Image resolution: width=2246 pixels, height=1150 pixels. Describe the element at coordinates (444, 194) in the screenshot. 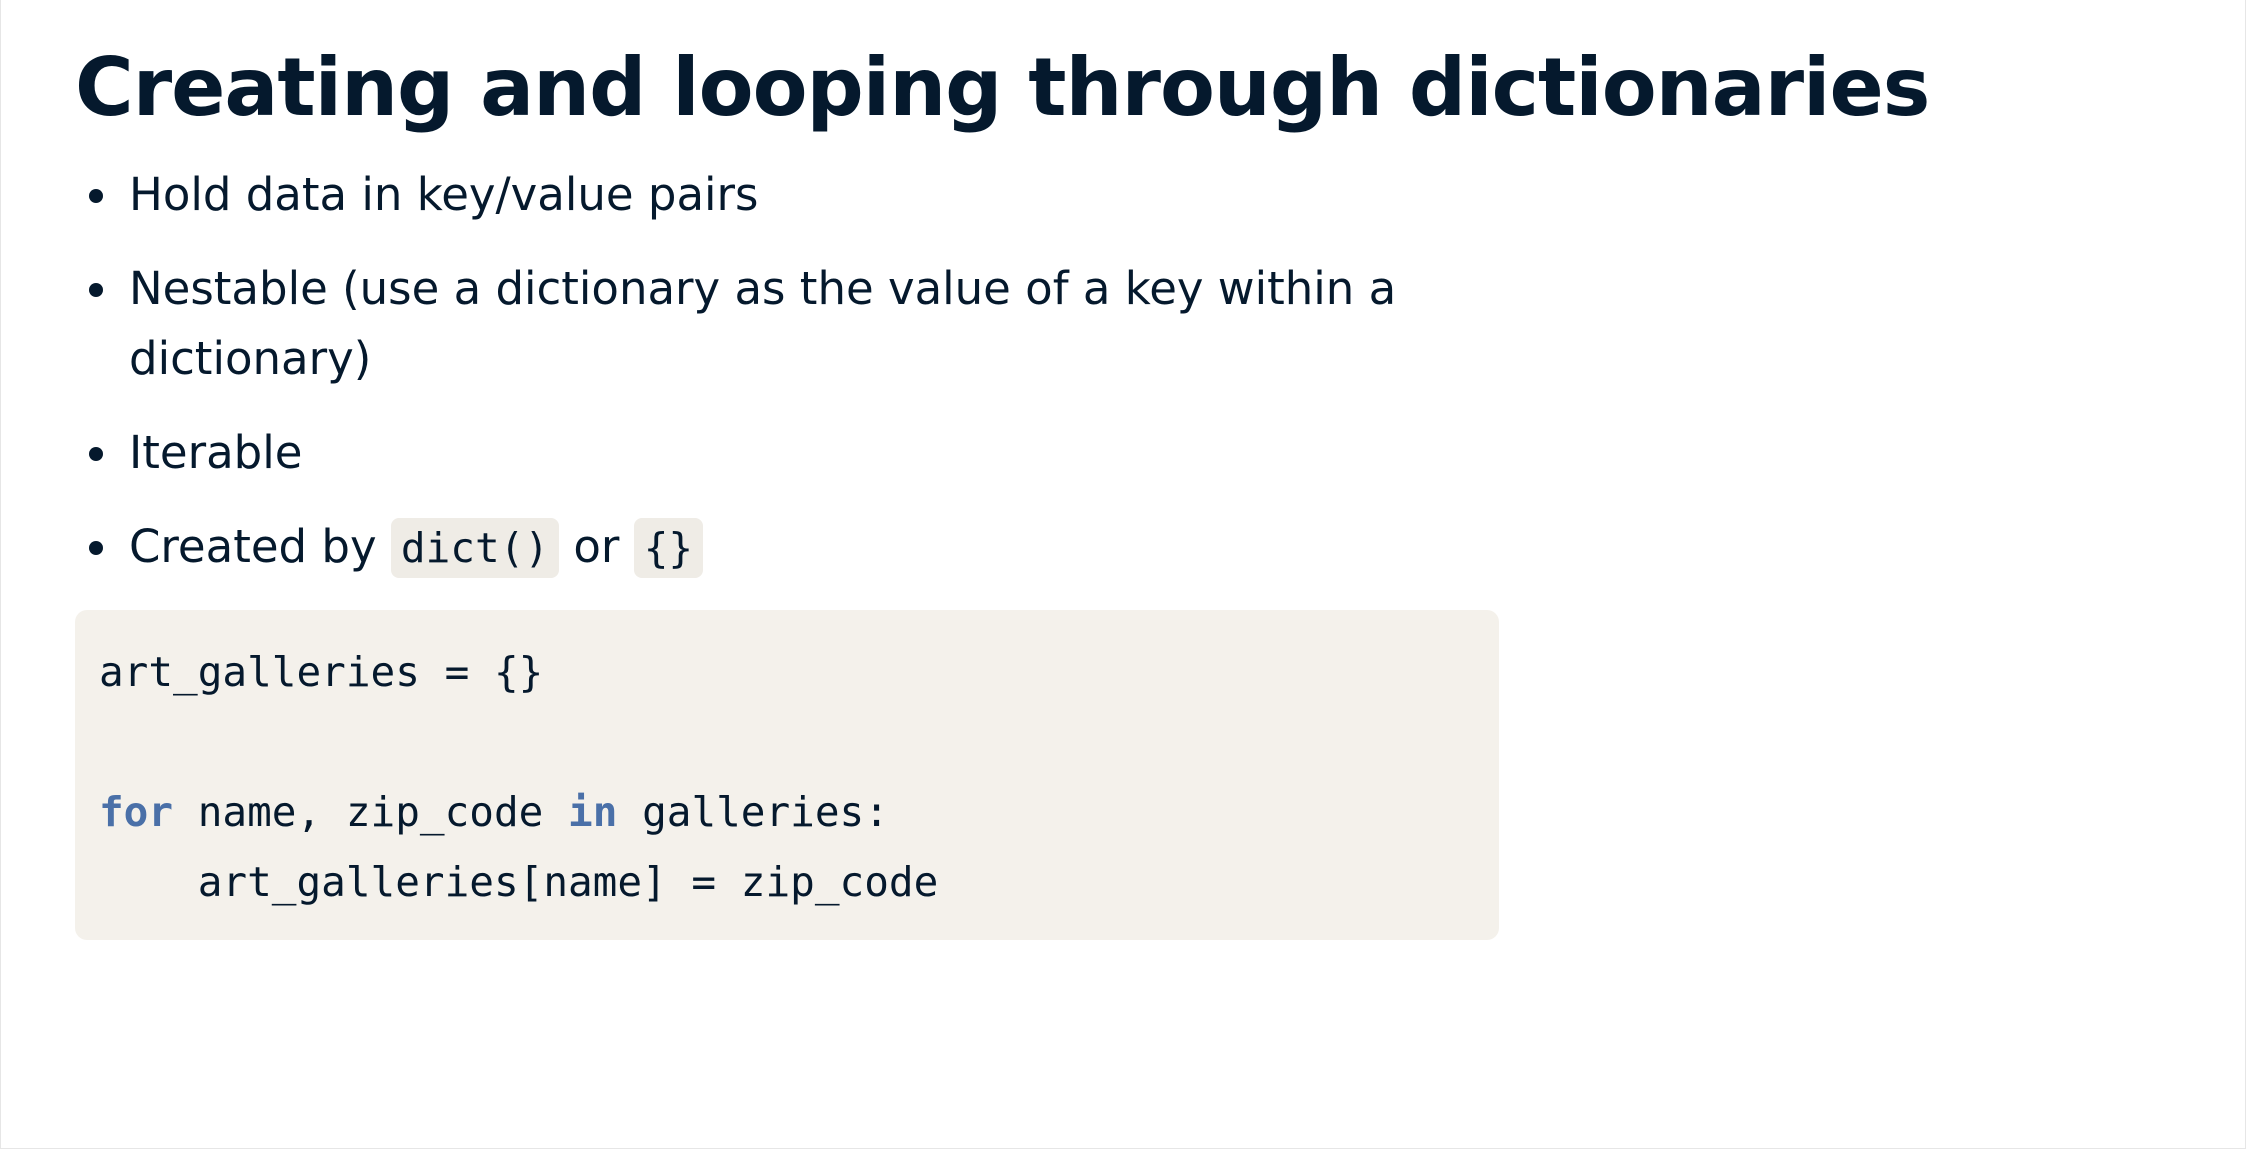

I see `bullet-text: Hold data in key/value pairs` at that location.